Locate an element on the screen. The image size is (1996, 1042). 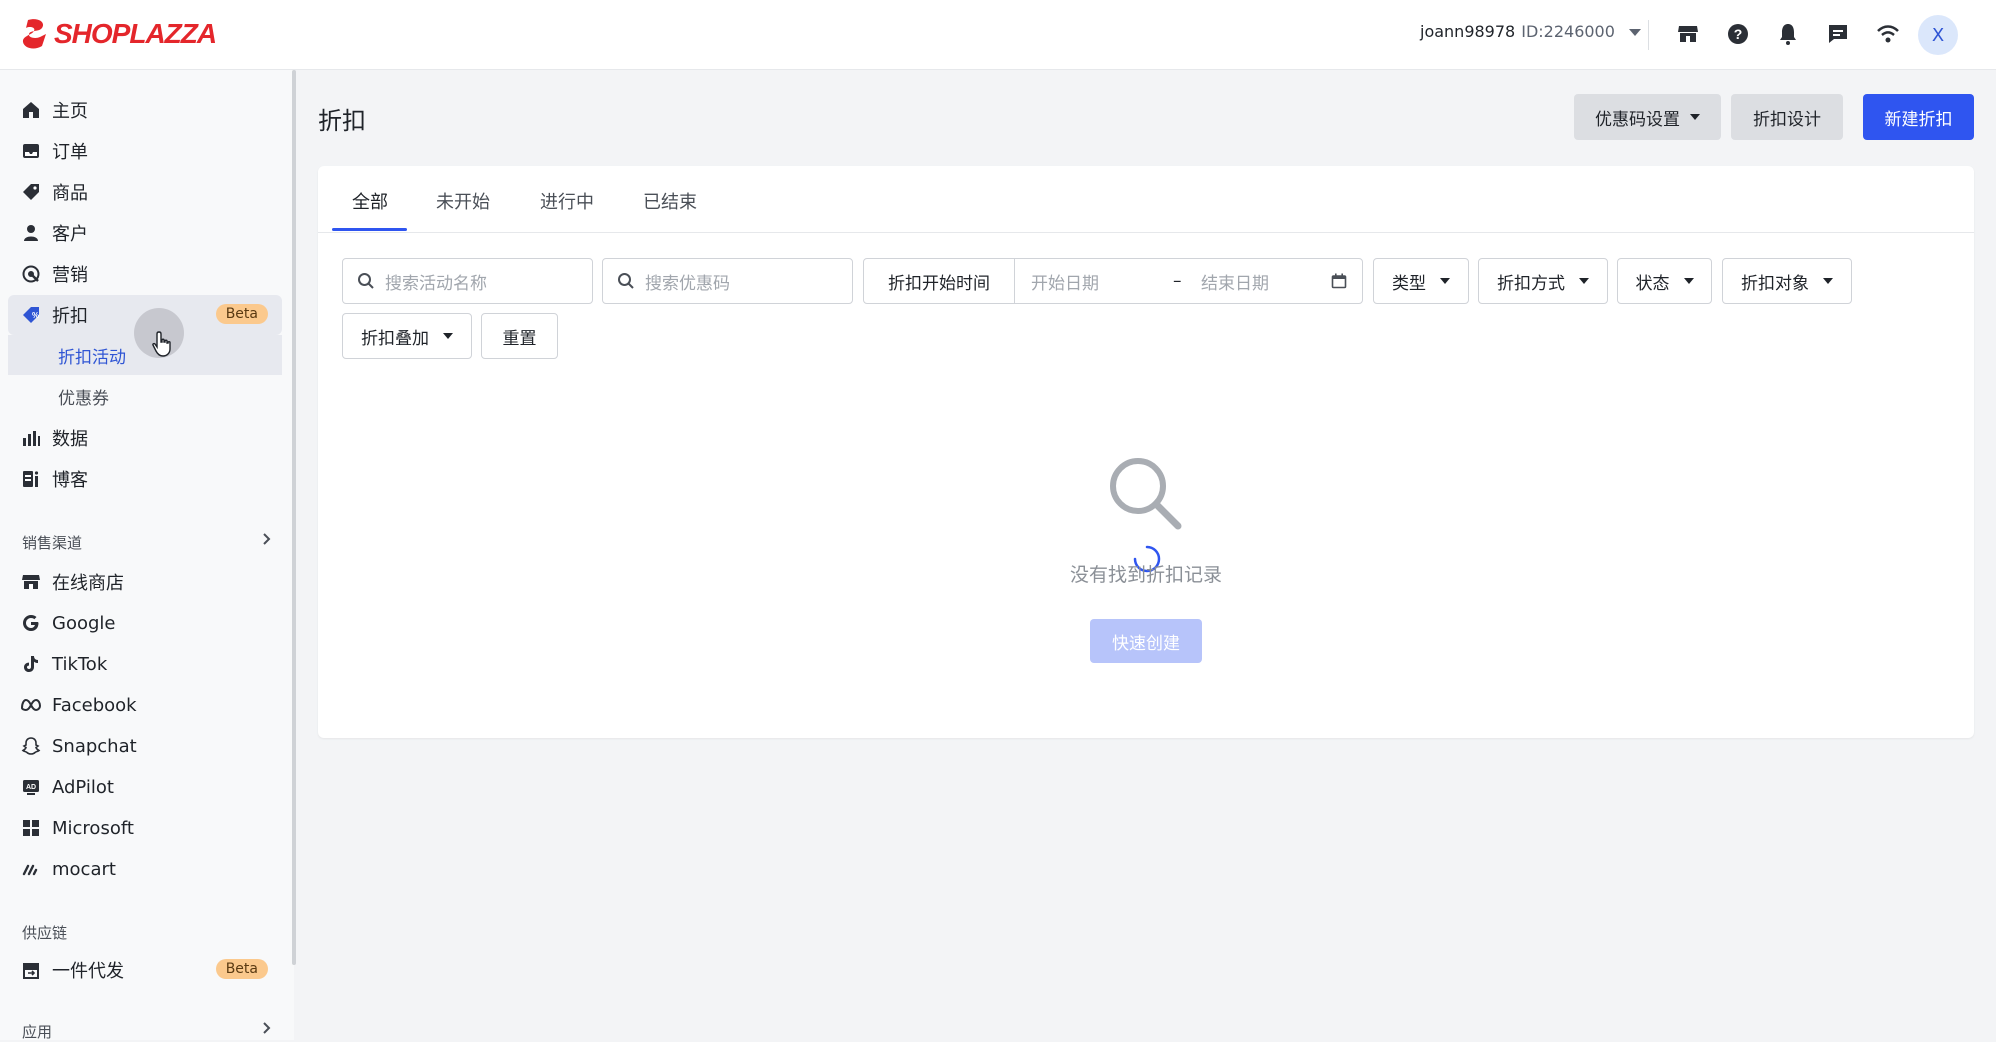
tiktok-icon is located at coordinates (31, 664).